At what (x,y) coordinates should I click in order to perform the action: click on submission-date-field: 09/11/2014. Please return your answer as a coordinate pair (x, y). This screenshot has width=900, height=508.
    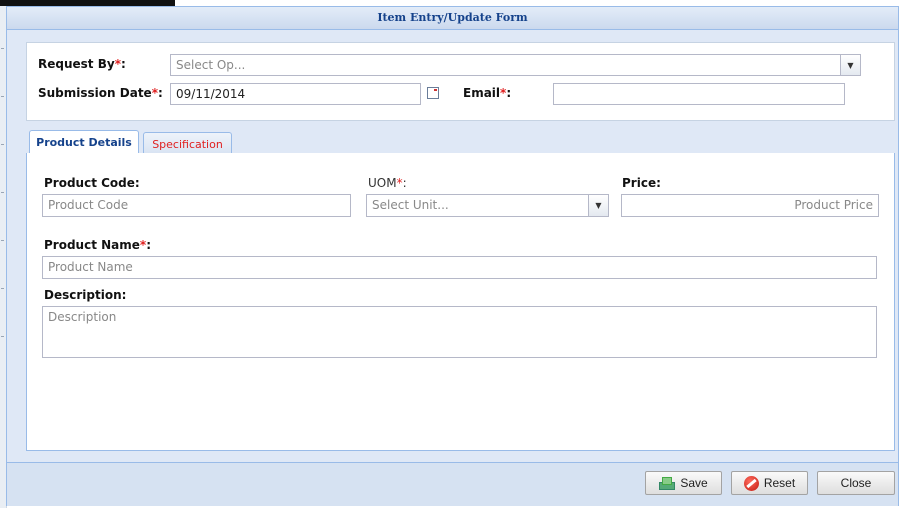
    Looking at the image, I should click on (295, 94).